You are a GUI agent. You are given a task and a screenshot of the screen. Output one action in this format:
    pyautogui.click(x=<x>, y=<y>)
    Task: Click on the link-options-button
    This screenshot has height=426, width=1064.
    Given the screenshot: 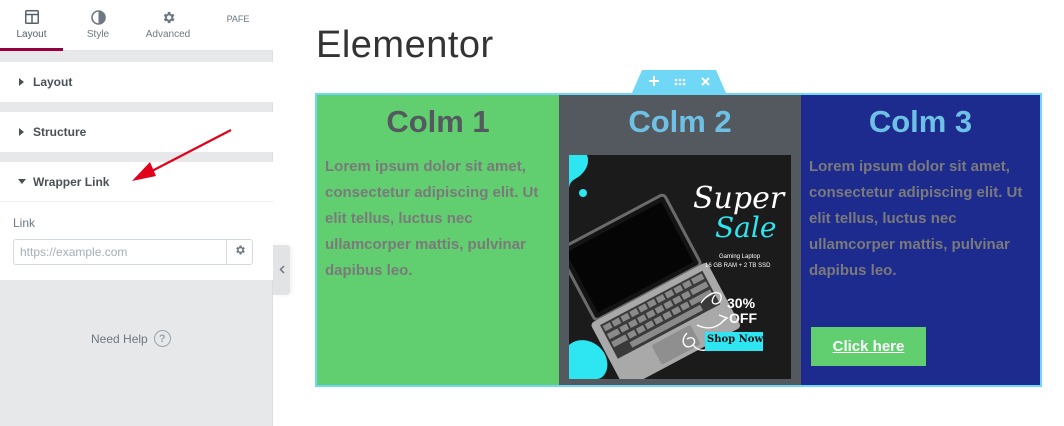 What is the action you would take?
    pyautogui.click(x=239, y=252)
    